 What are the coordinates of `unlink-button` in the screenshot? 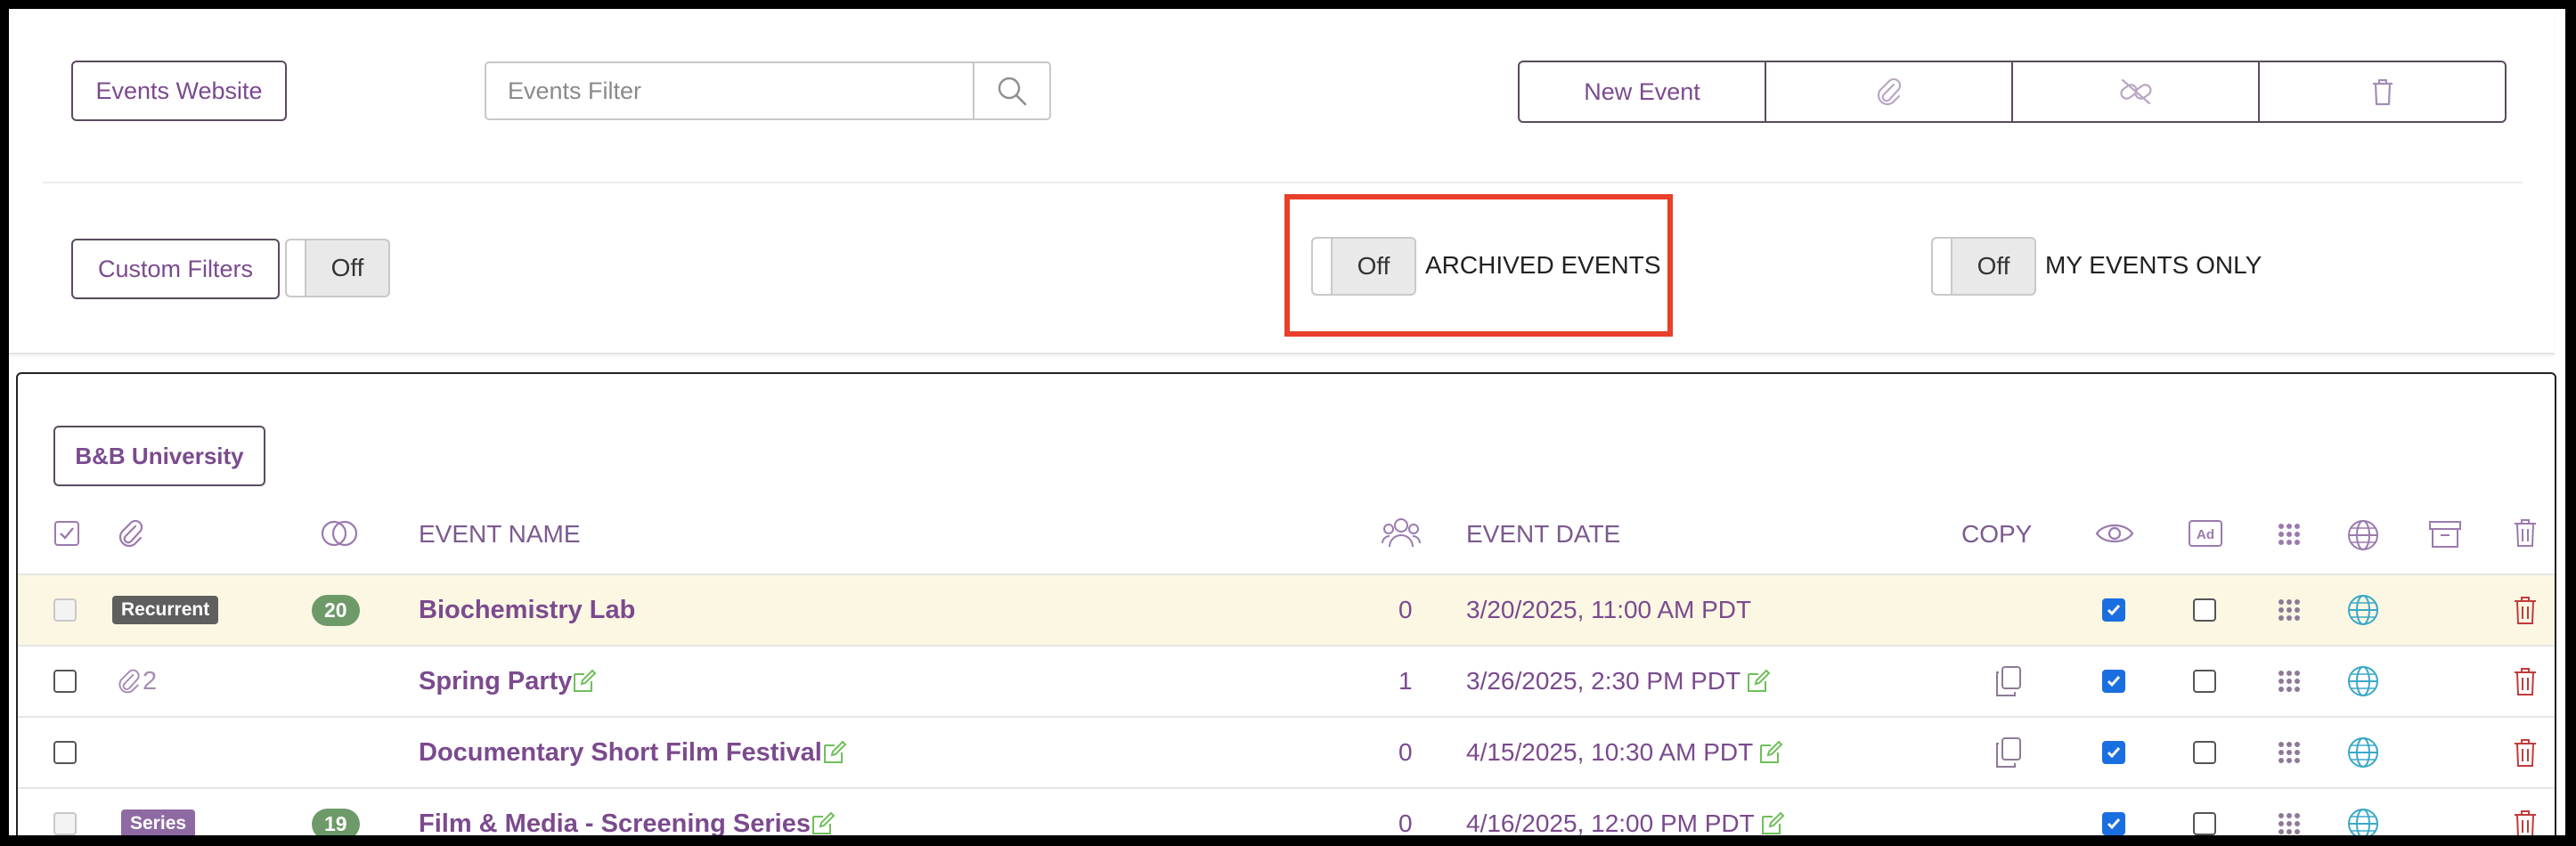 It's located at (2136, 92).